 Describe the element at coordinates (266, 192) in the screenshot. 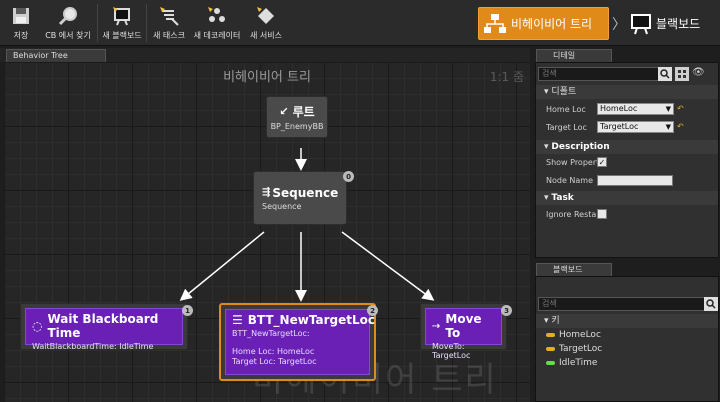

I see `sequence-icon: ⇶` at that location.